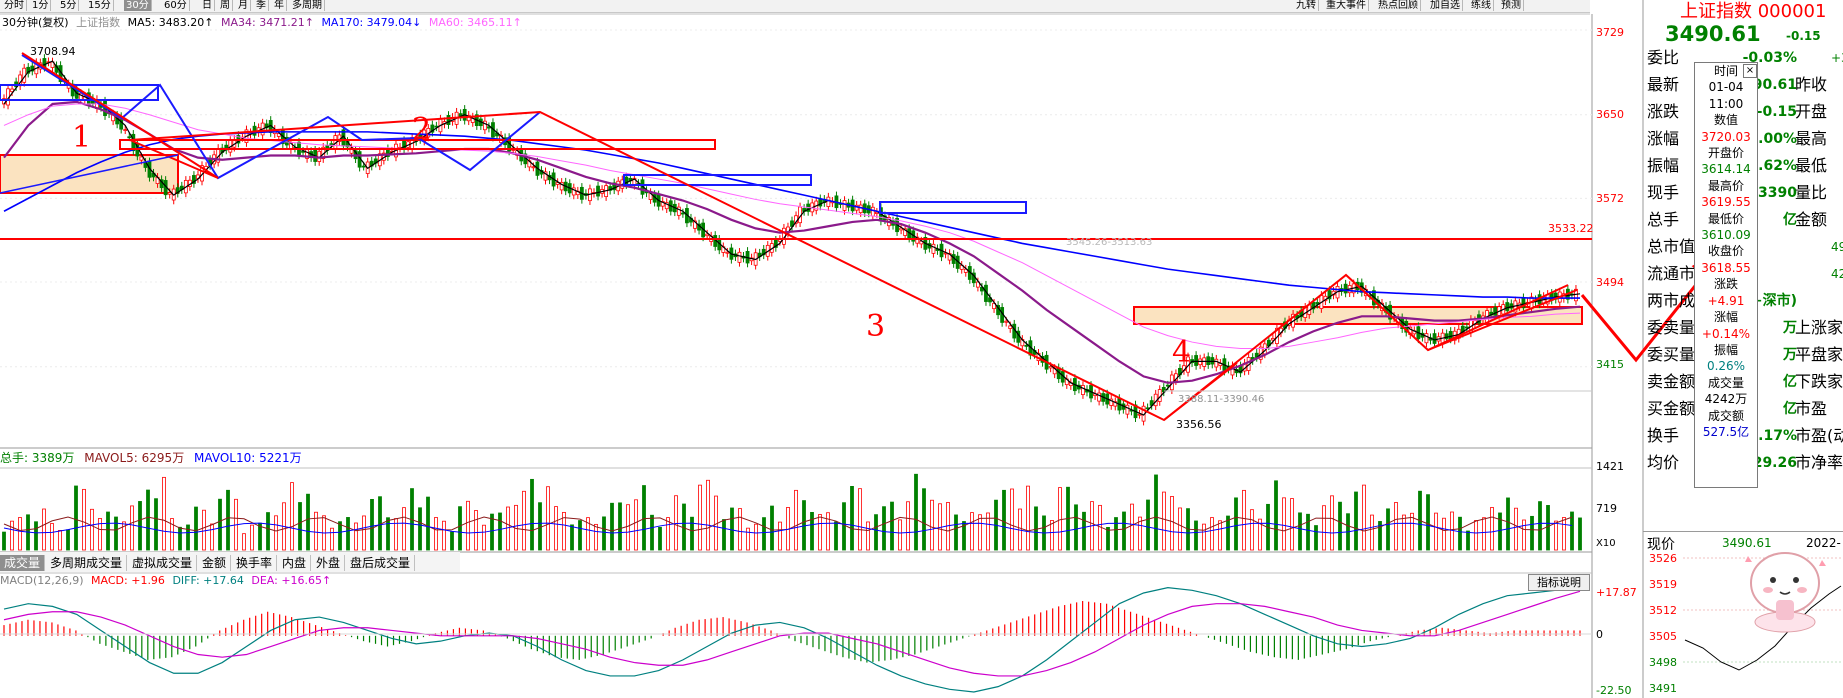 This screenshot has width=1843, height=698. Describe the element at coordinates (1559, 582) in the screenshot. I see `indicator-help-button: 指标说明` at that location.